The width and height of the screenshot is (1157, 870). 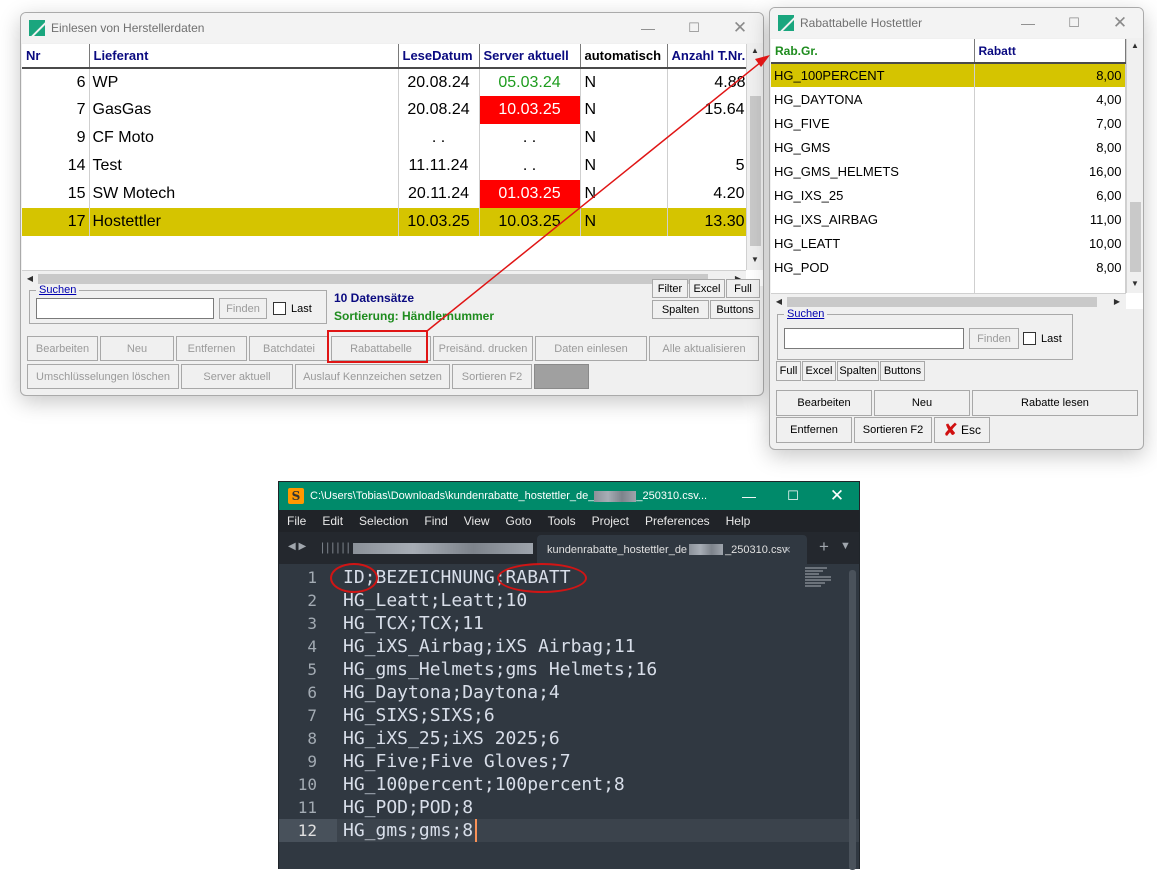 I want to click on annotation-circle-id, so click(x=354, y=578).